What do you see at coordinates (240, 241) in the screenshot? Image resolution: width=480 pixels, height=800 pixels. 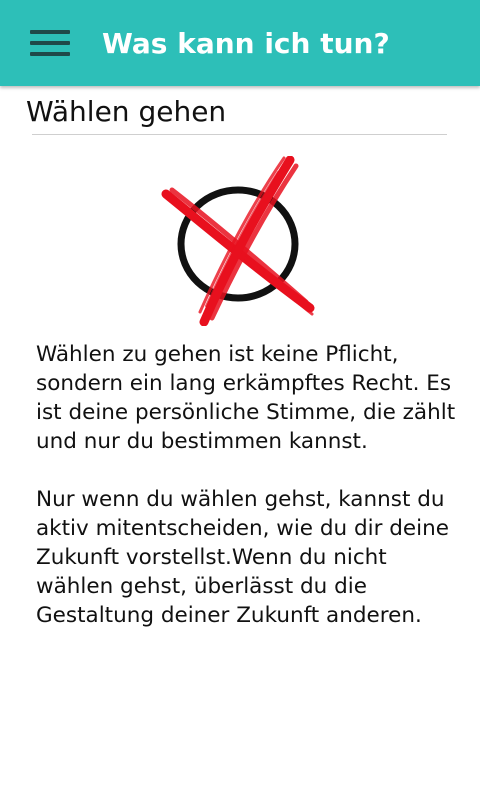 I see `ballot-cross-icon` at bounding box center [240, 241].